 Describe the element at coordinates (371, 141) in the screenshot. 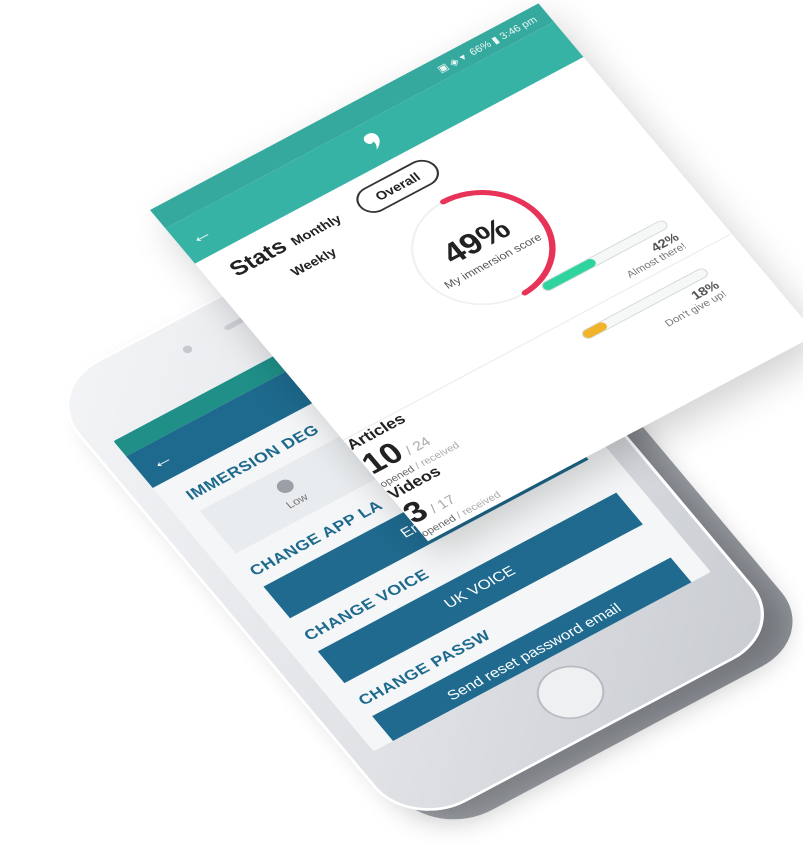

I see `app-logo-icon` at that location.